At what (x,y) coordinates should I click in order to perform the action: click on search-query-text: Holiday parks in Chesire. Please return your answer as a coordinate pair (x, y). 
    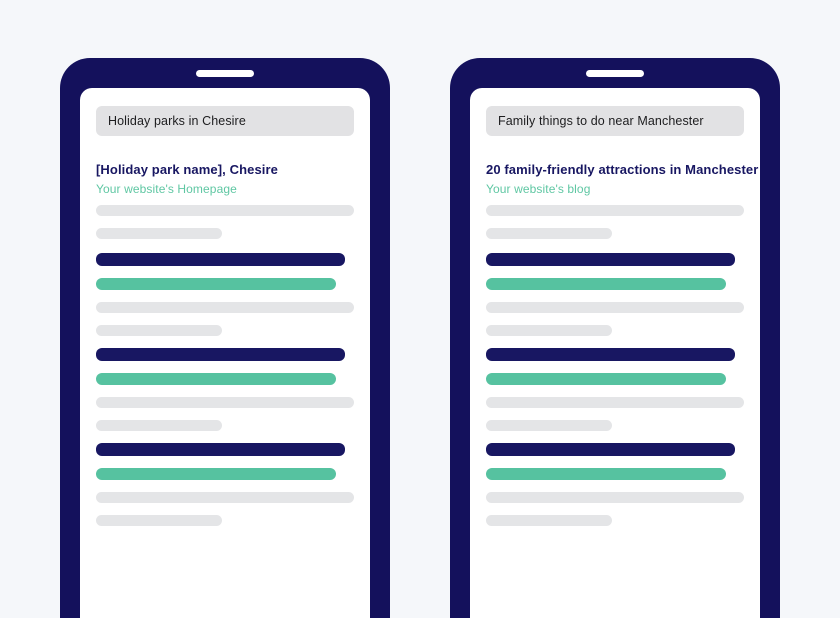
    Looking at the image, I should click on (177, 121).